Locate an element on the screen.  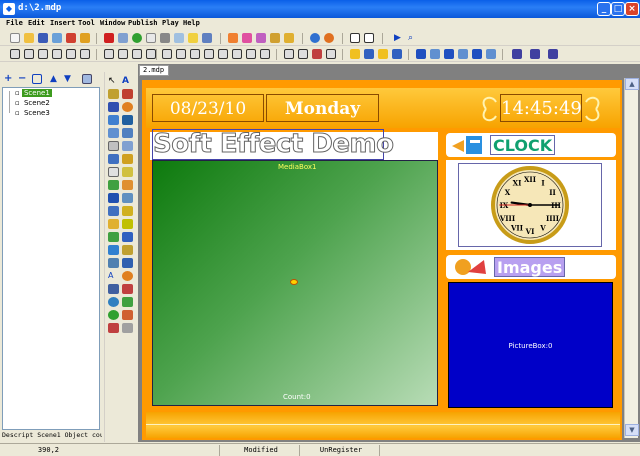
close-button: × is located at coordinates (632, 9).